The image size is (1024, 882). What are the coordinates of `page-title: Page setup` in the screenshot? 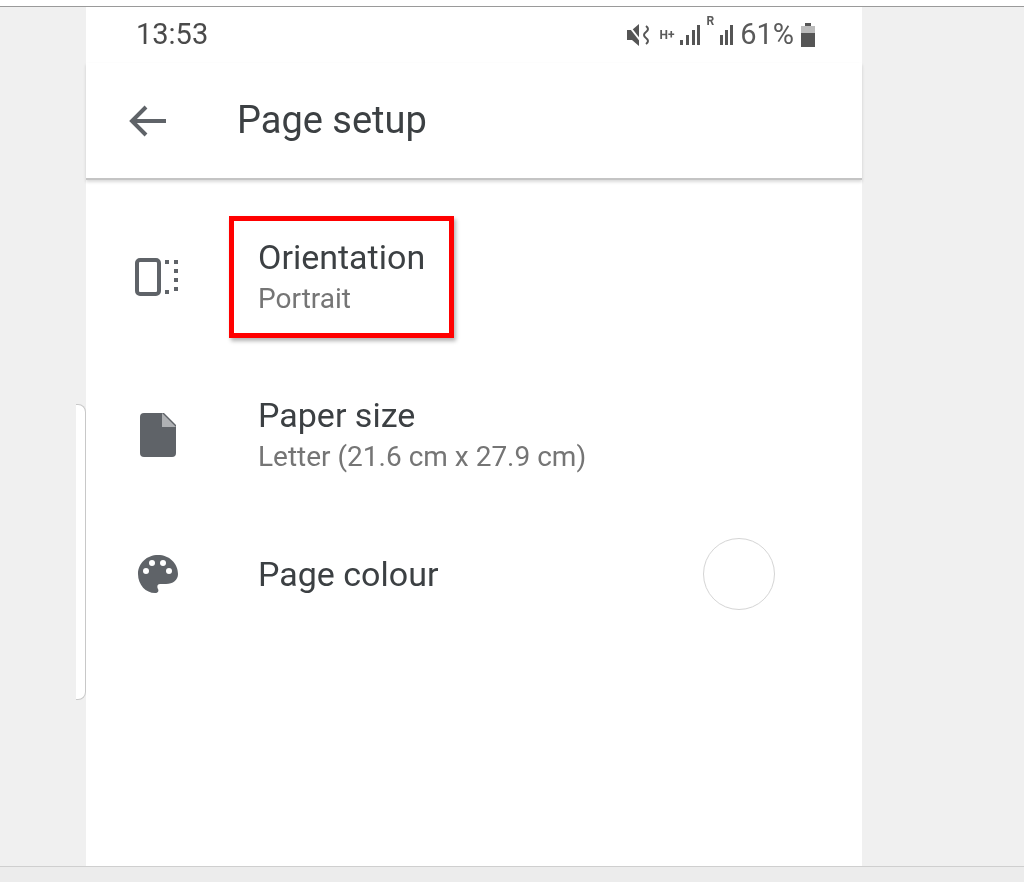 It's located at (332, 120).